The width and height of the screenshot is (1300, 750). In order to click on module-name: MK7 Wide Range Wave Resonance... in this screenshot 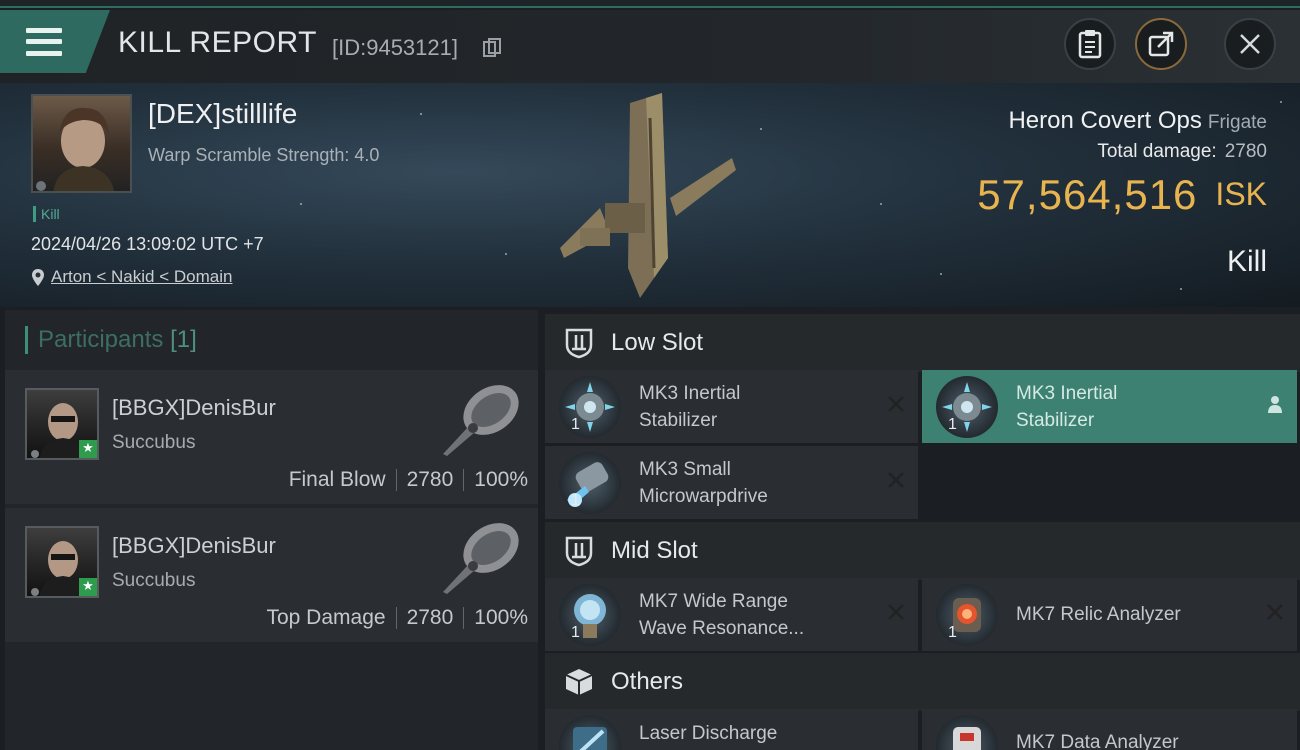, I will do `click(744, 615)`.